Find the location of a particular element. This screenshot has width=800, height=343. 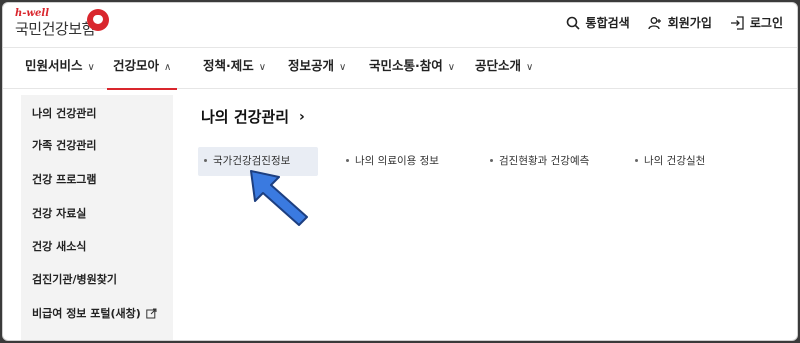

gnb-item-about: 공단소개 ∨ is located at coordinates (504, 68).